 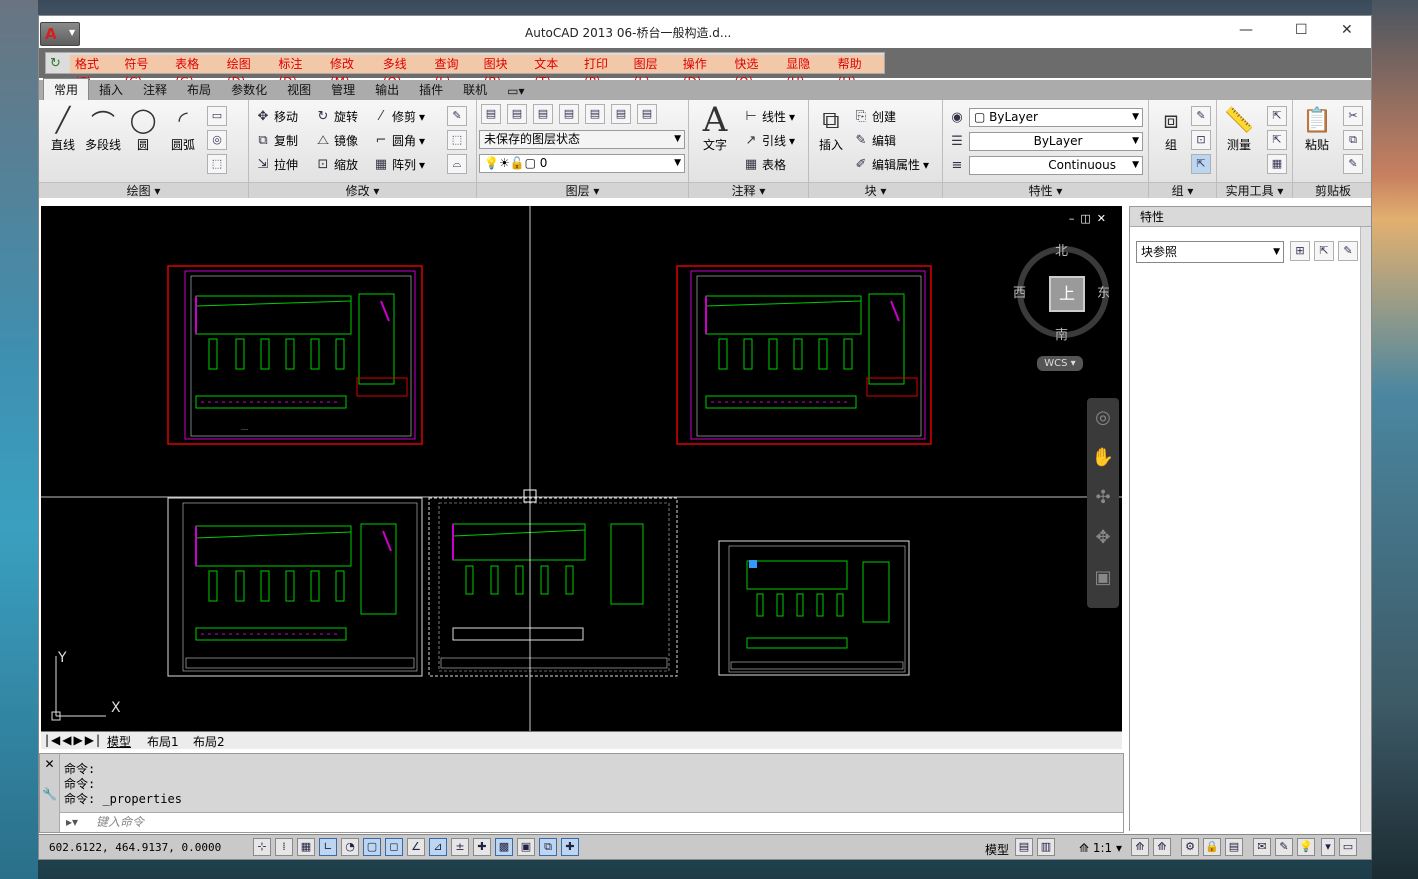 What do you see at coordinates (997, 849) in the screenshot?
I see `model-space-toggle: 模型` at bounding box center [997, 849].